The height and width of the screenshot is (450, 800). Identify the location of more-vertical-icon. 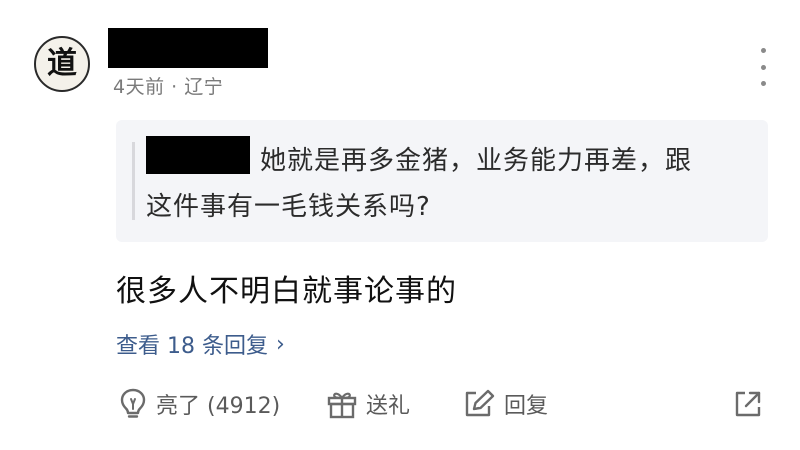
(763, 50).